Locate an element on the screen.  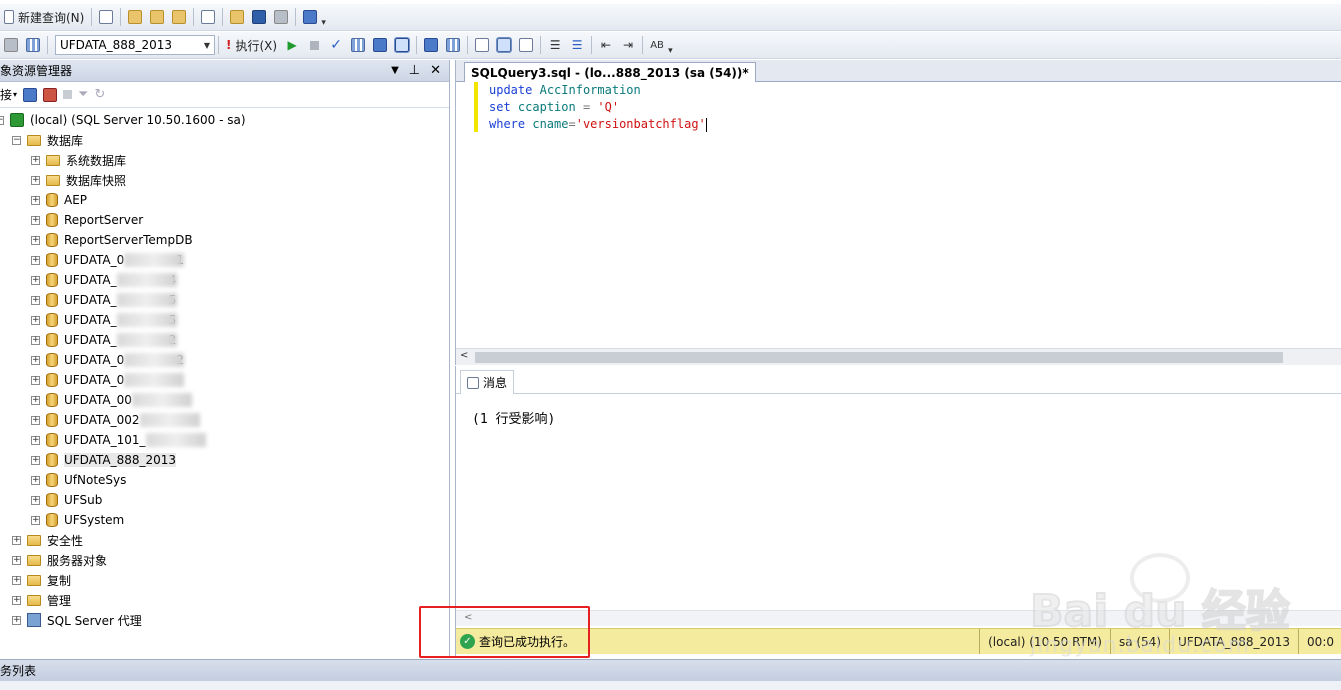
query-designer-button is located at coordinates (380, 45).